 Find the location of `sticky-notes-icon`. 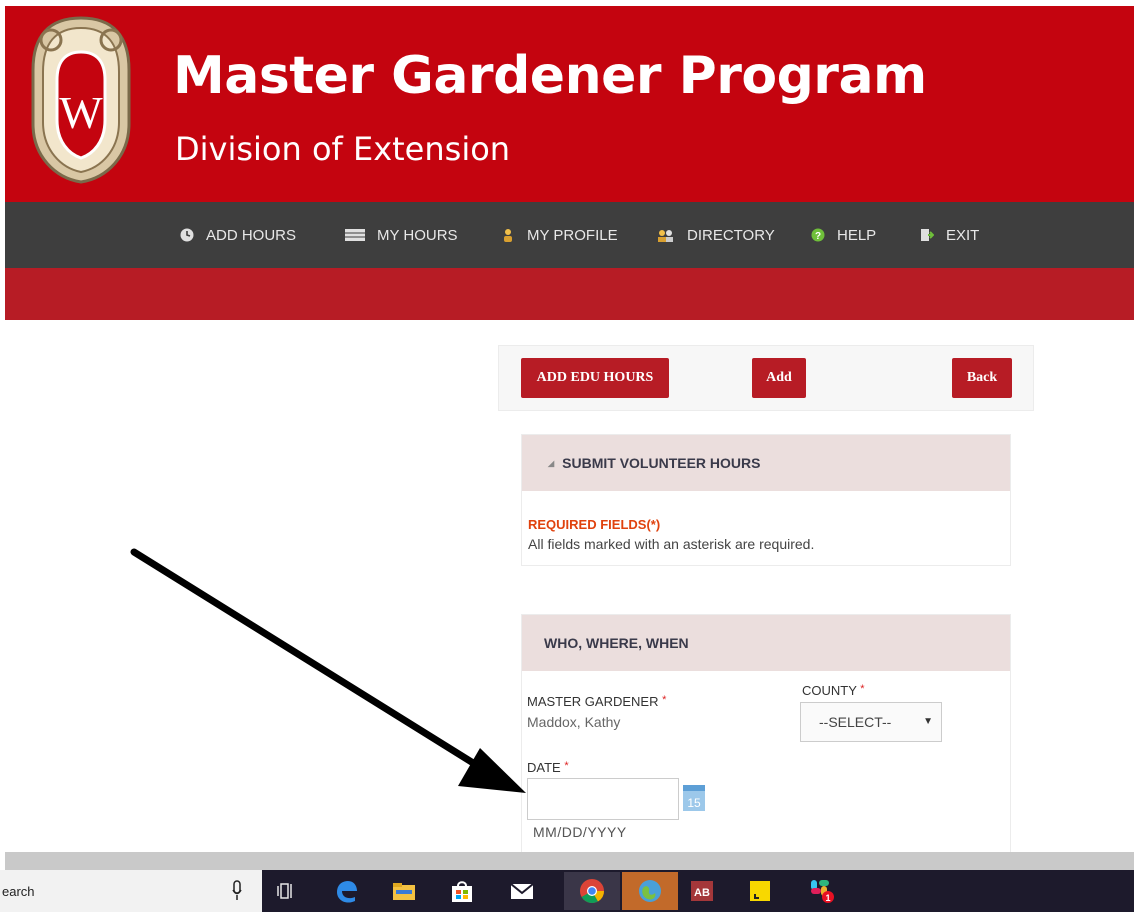

sticky-notes-icon is located at coordinates (760, 891).